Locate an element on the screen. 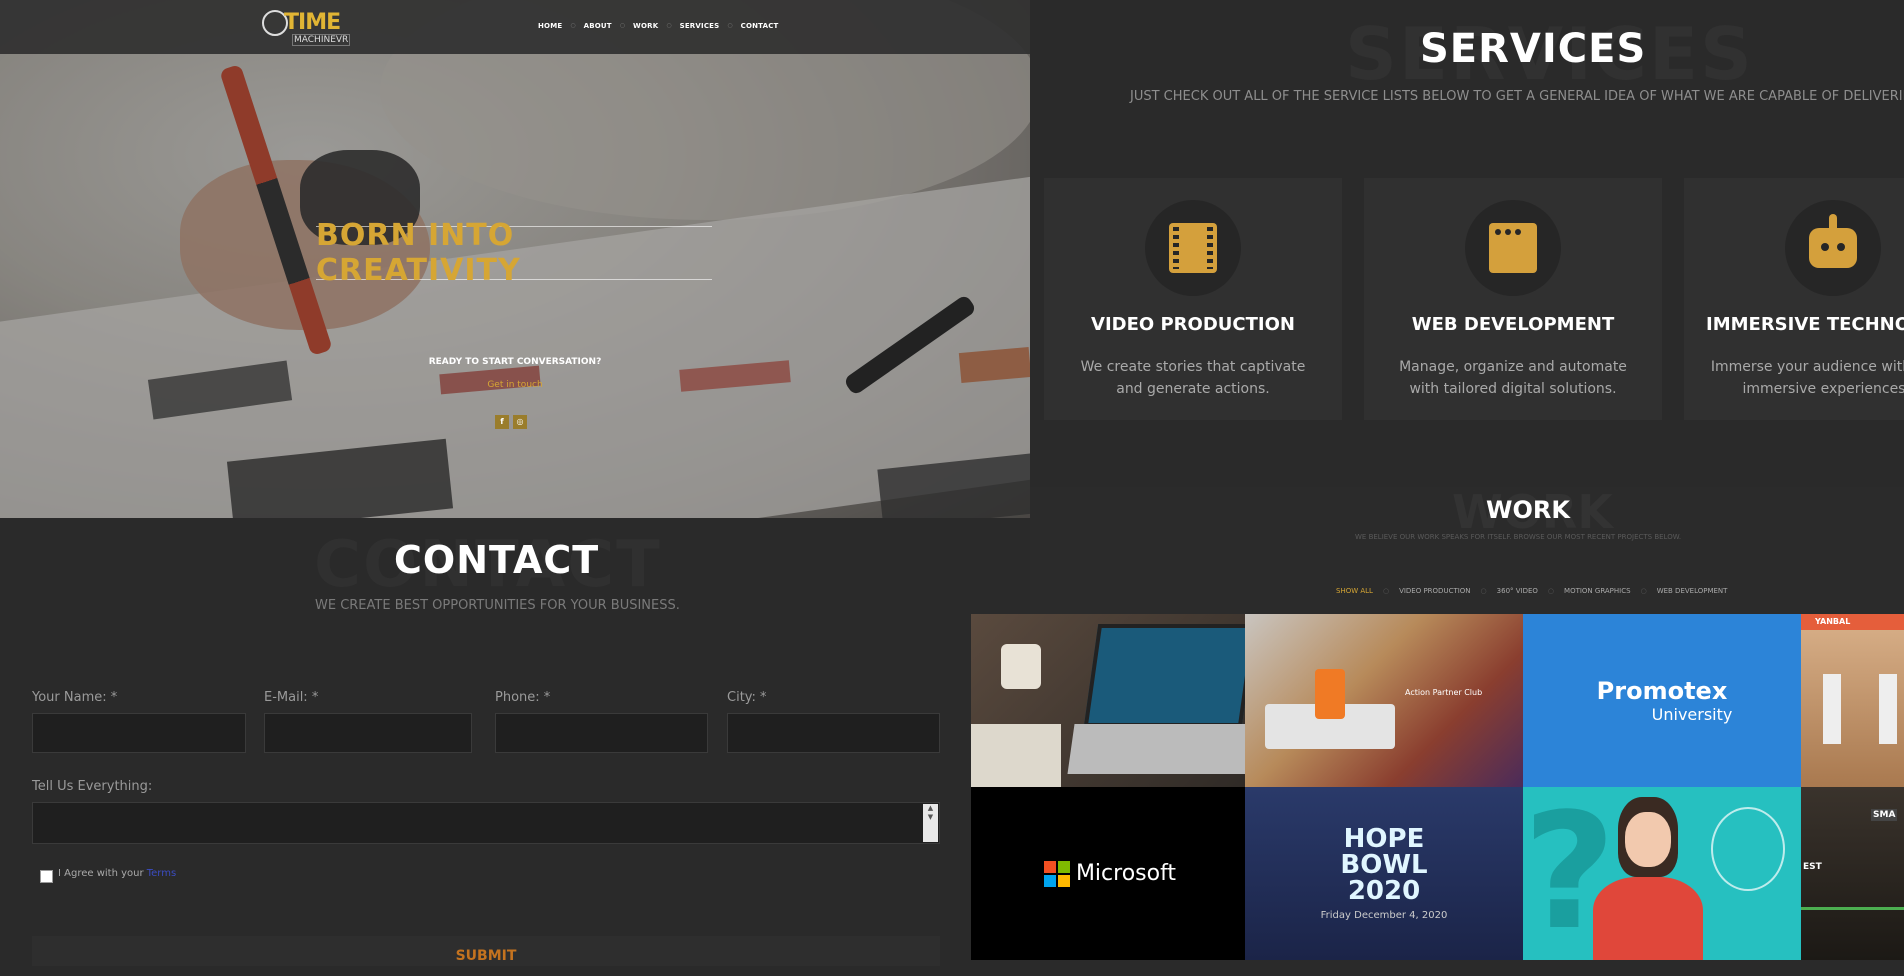  top-navbar is located at coordinates (515, 27).